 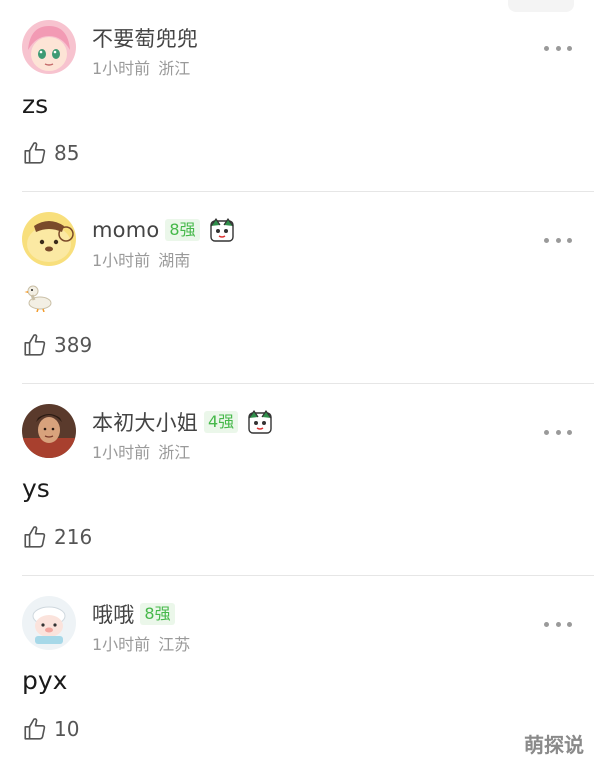 I want to click on username: 本初大小姐, so click(x=145, y=422).